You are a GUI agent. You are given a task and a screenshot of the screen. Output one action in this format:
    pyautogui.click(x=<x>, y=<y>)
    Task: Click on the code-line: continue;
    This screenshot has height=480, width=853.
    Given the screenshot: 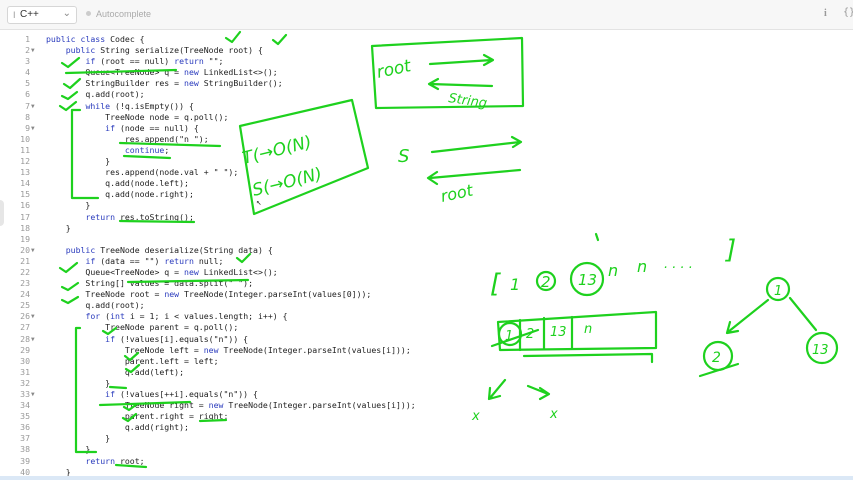 What is the action you would take?
    pyautogui.click(x=231, y=150)
    